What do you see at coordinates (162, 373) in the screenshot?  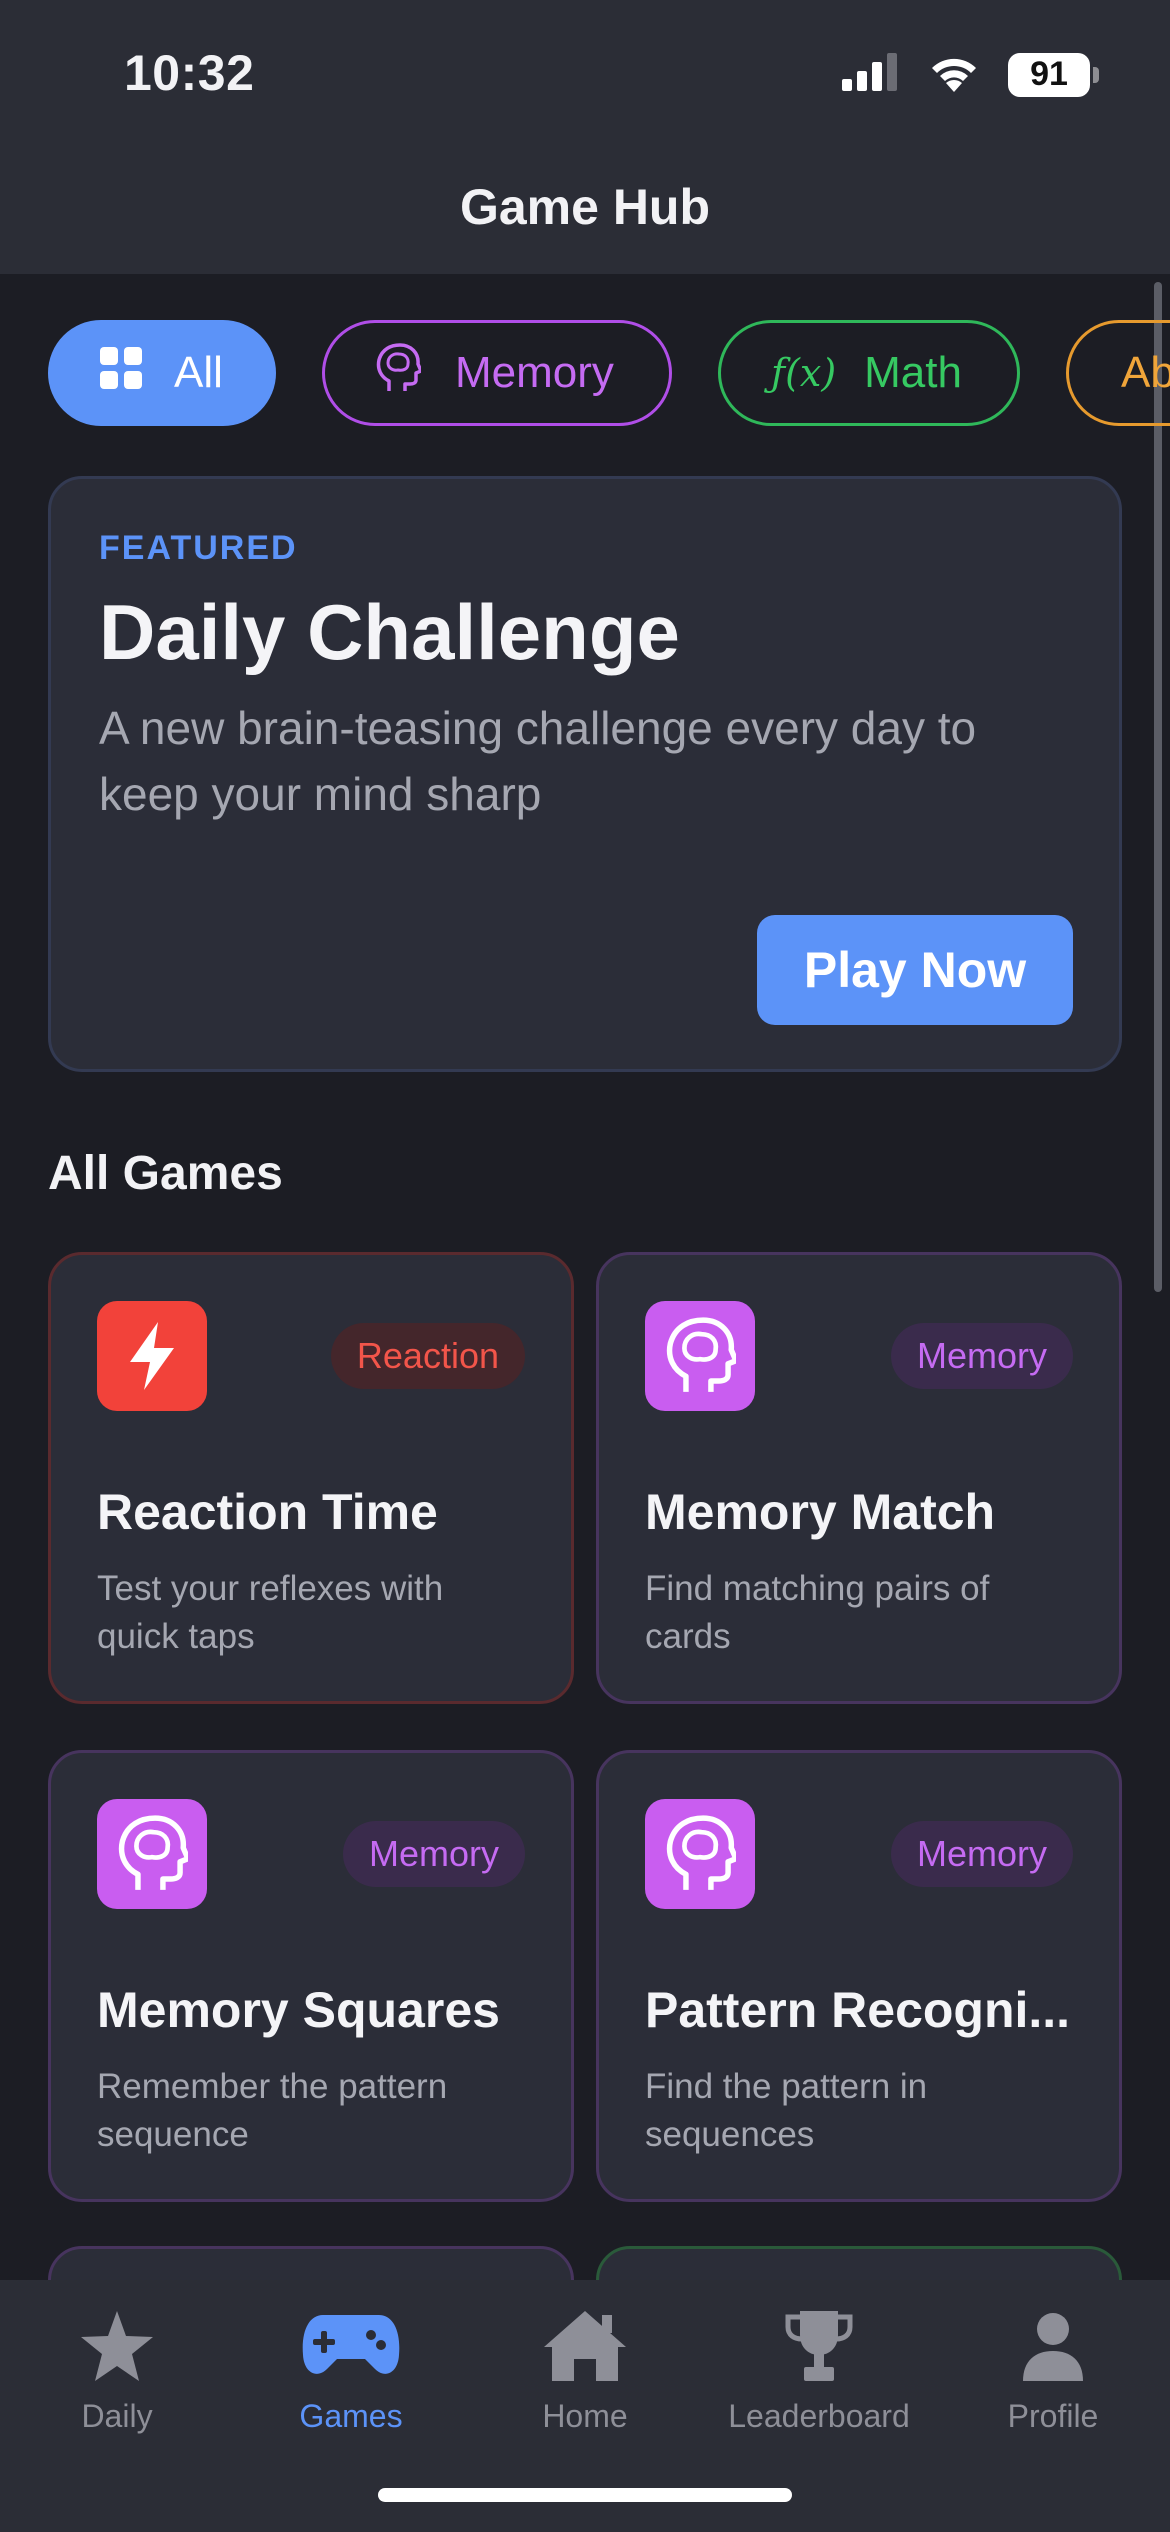 I see `filter-chip-all: All` at bounding box center [162, 373].